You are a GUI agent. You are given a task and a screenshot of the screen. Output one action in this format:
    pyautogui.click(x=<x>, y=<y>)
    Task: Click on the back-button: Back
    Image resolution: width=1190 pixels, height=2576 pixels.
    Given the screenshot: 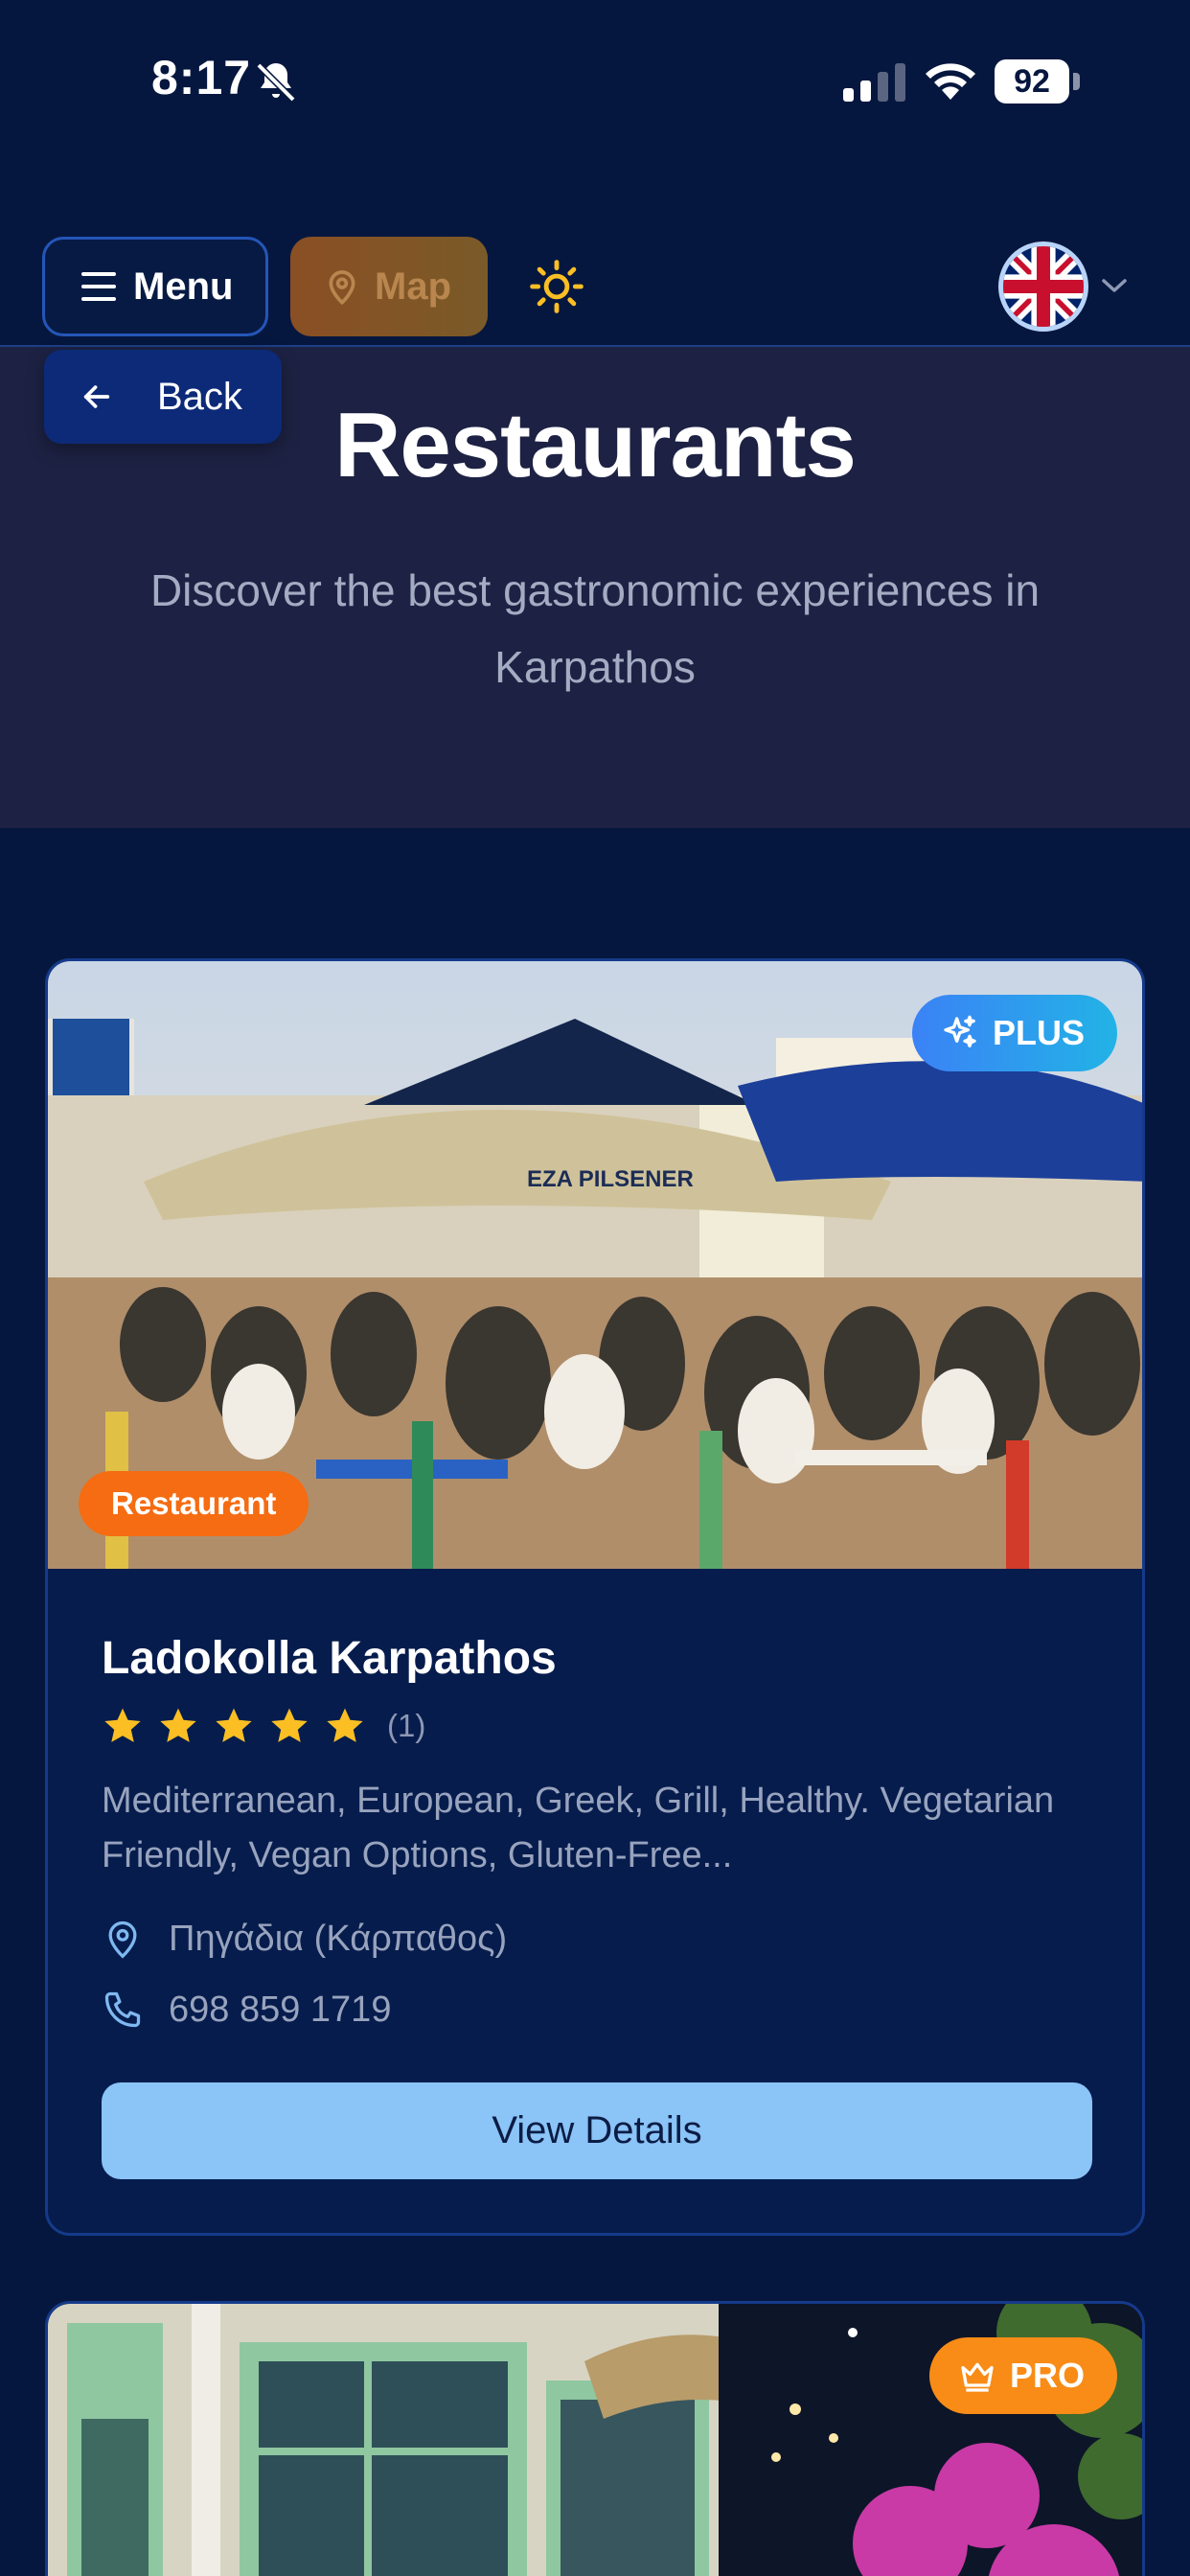 What is the action you would take?
    pyautogui.click(x=163, y=397)
    